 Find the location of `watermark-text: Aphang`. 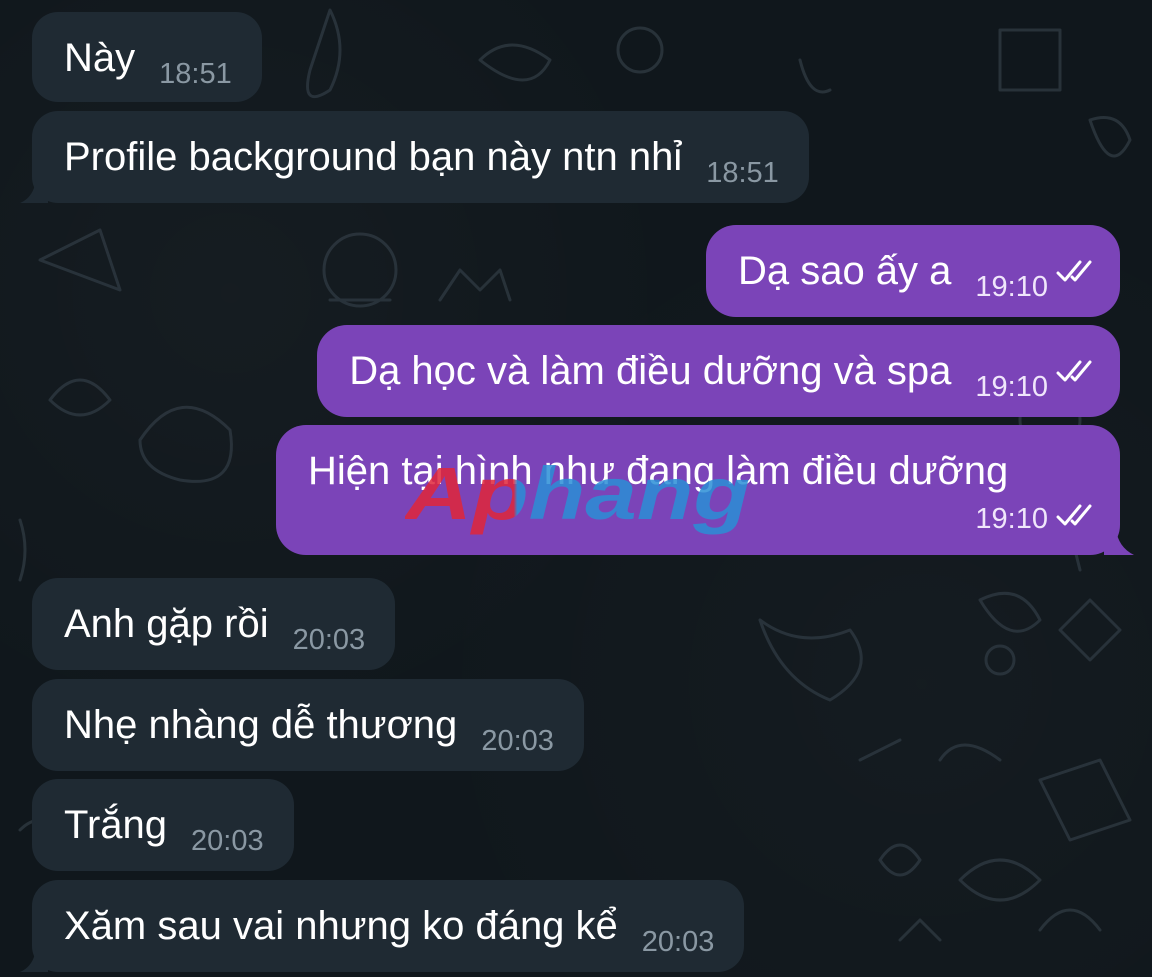

watermark-text: Aphang is located at coordinates (577, 495).